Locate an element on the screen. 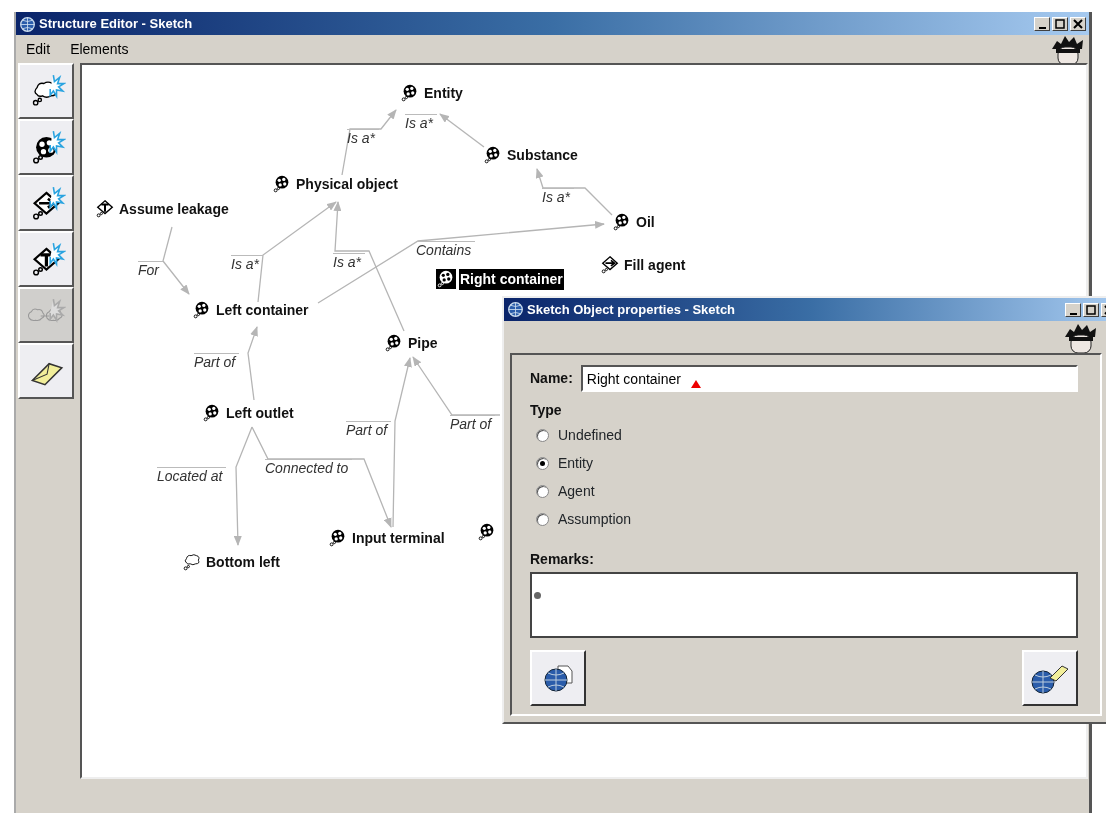 Image resolution: width=1106 pixels, height=813 pixels. edge-label: Located at is located at coordinates (192, 476).